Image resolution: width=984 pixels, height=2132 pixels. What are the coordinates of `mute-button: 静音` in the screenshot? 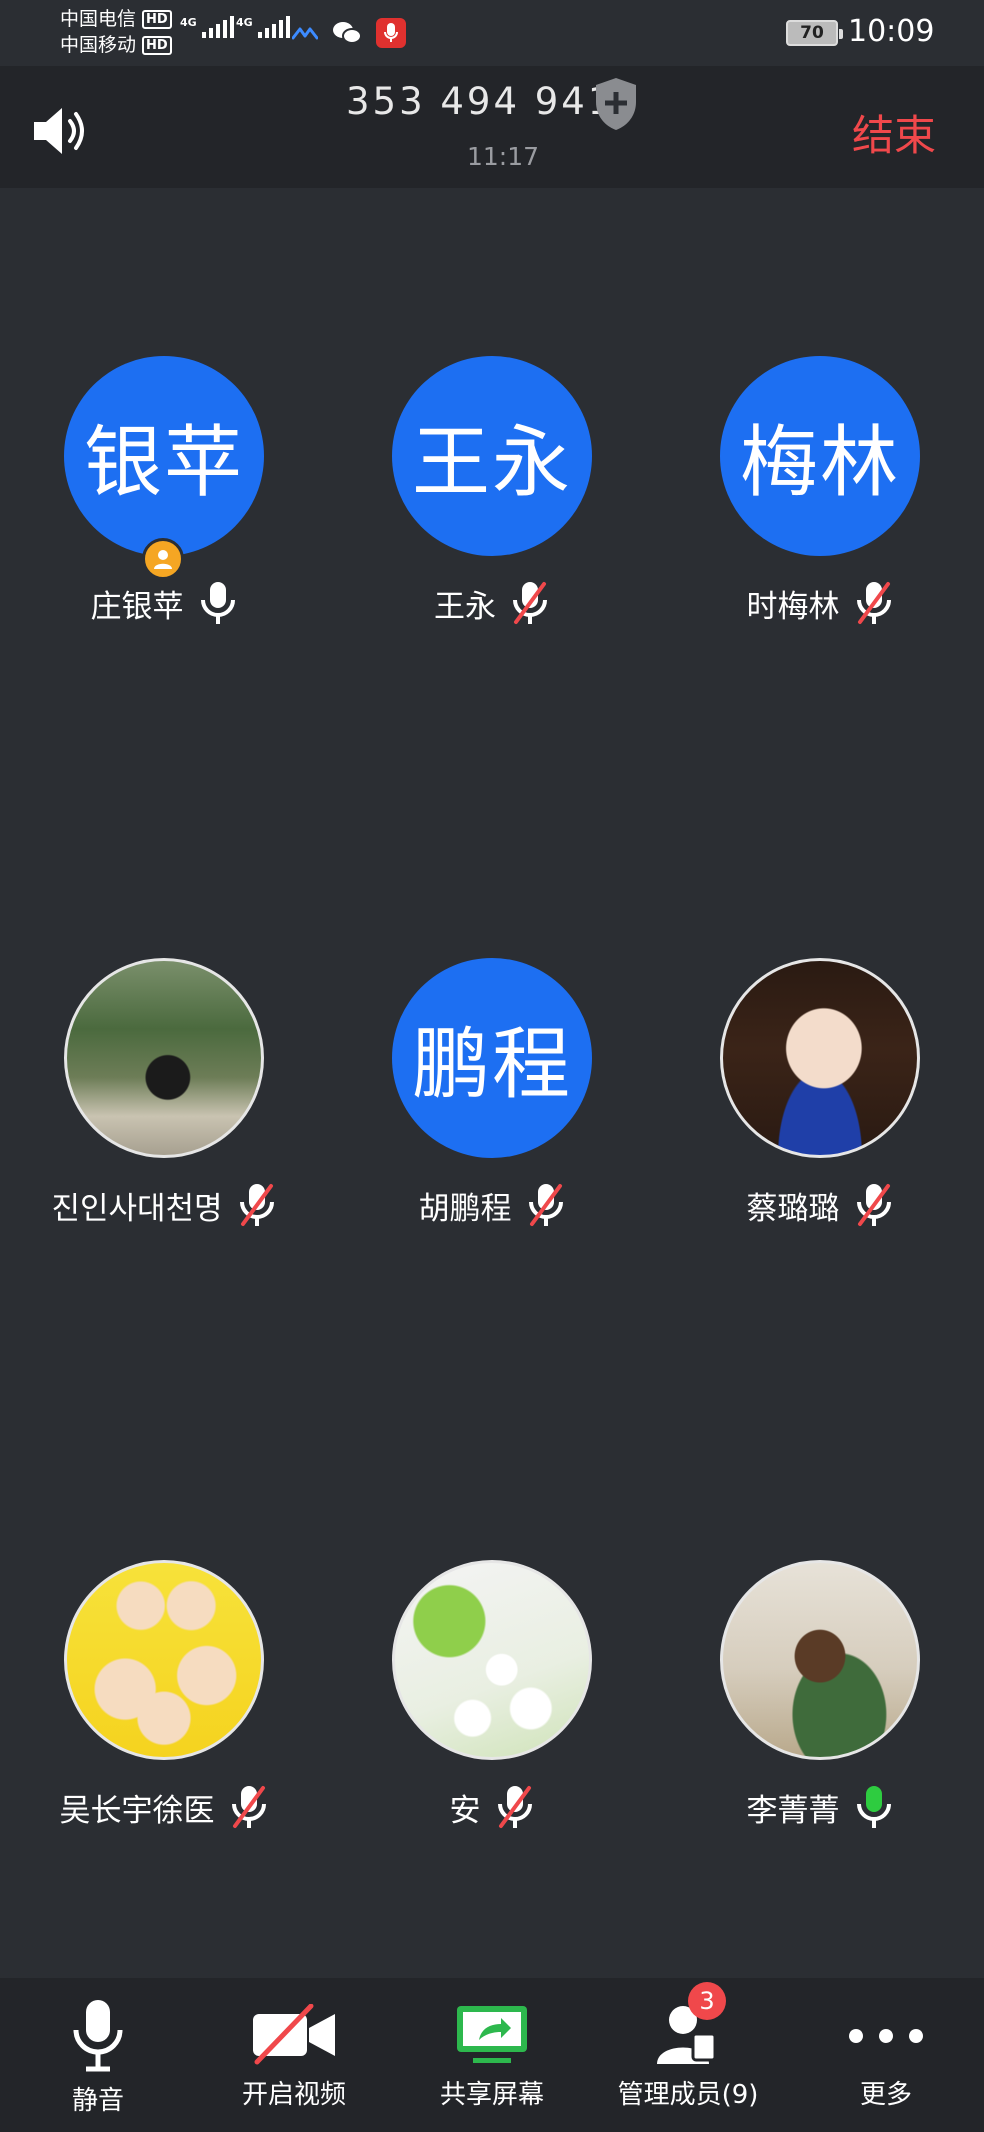 It's located at (98, 2055).